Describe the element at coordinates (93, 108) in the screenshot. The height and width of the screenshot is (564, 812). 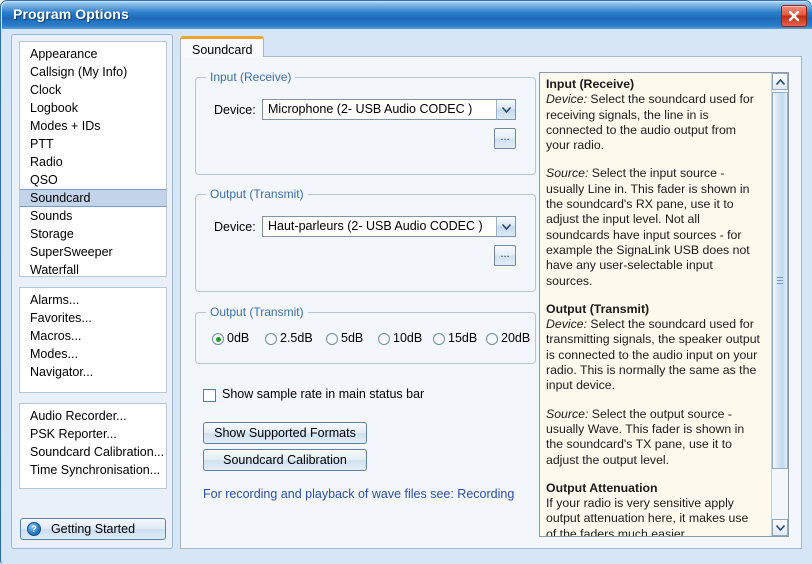
I see `sidebar-item-logbook: Logbook` at that location.